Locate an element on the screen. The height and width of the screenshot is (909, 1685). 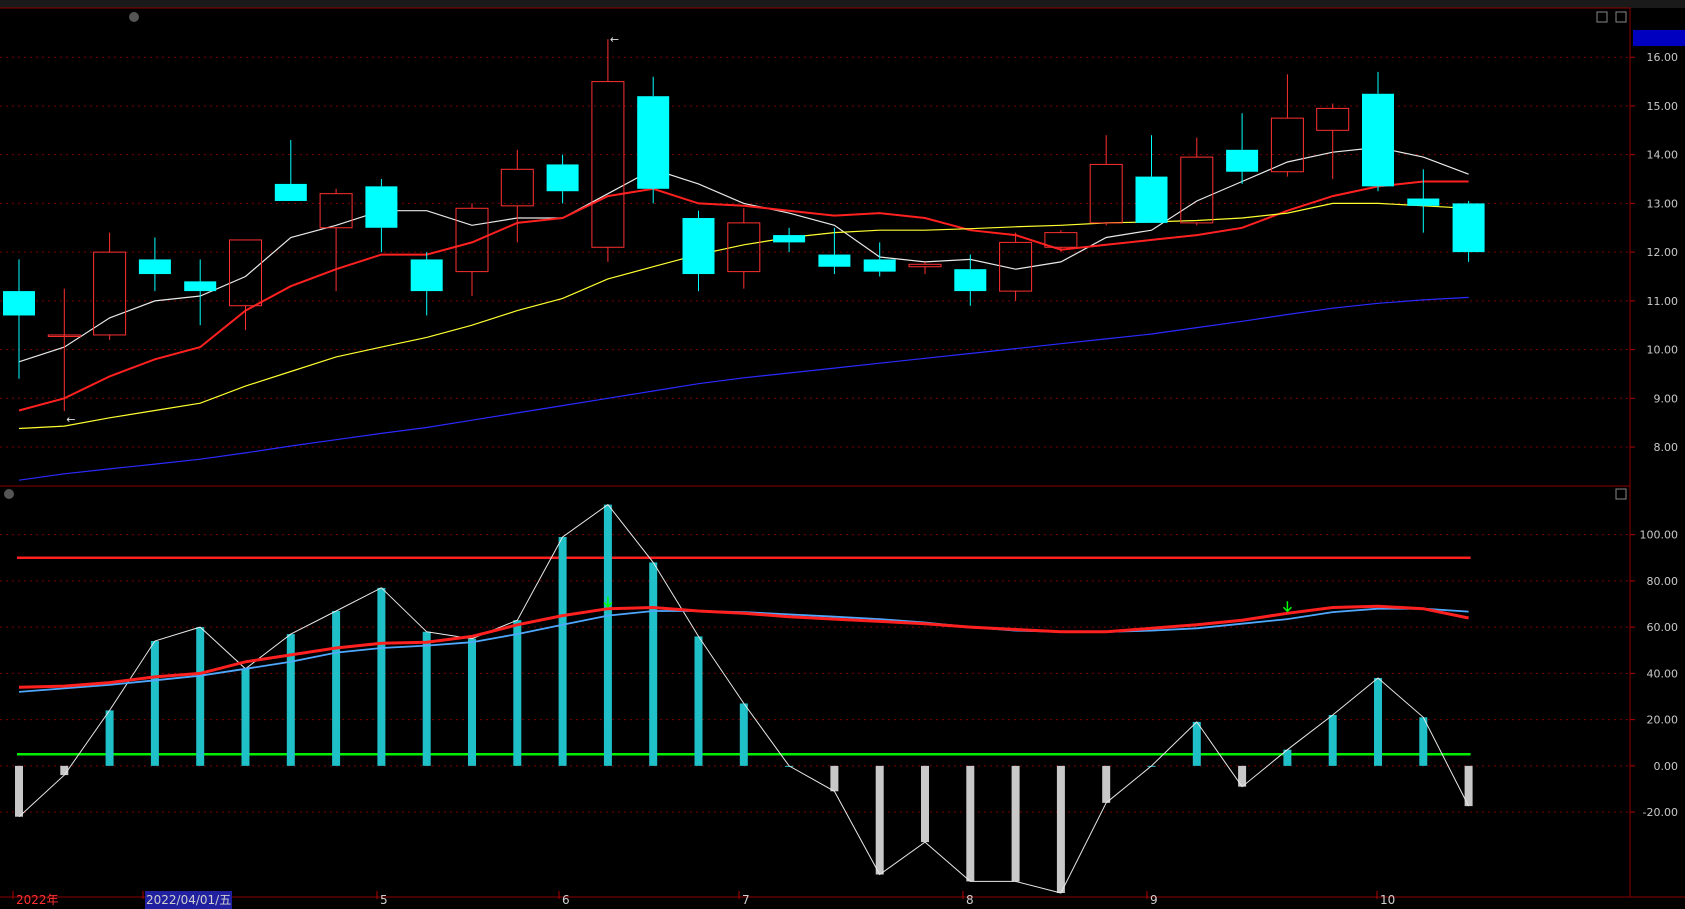
low-arrow: ← is located at coordinates (70, 419).